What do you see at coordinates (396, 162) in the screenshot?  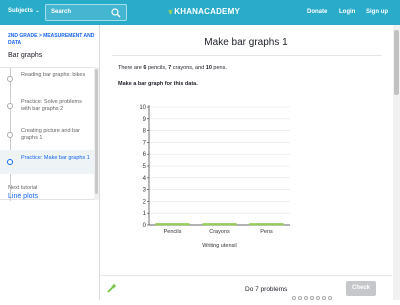 I see `page-scrollbar` at bounding box center [396, 162].